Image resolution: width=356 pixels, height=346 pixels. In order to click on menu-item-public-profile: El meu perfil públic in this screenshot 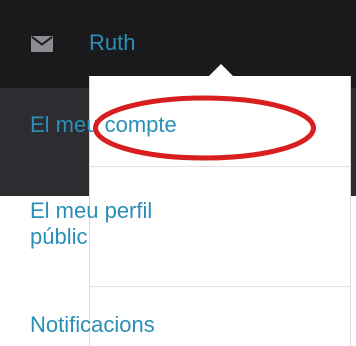, I will do `click(91, 224)`.